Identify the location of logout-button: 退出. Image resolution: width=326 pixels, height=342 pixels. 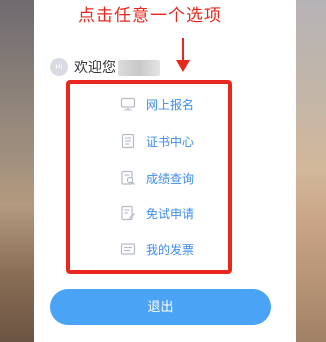
(160, 307).